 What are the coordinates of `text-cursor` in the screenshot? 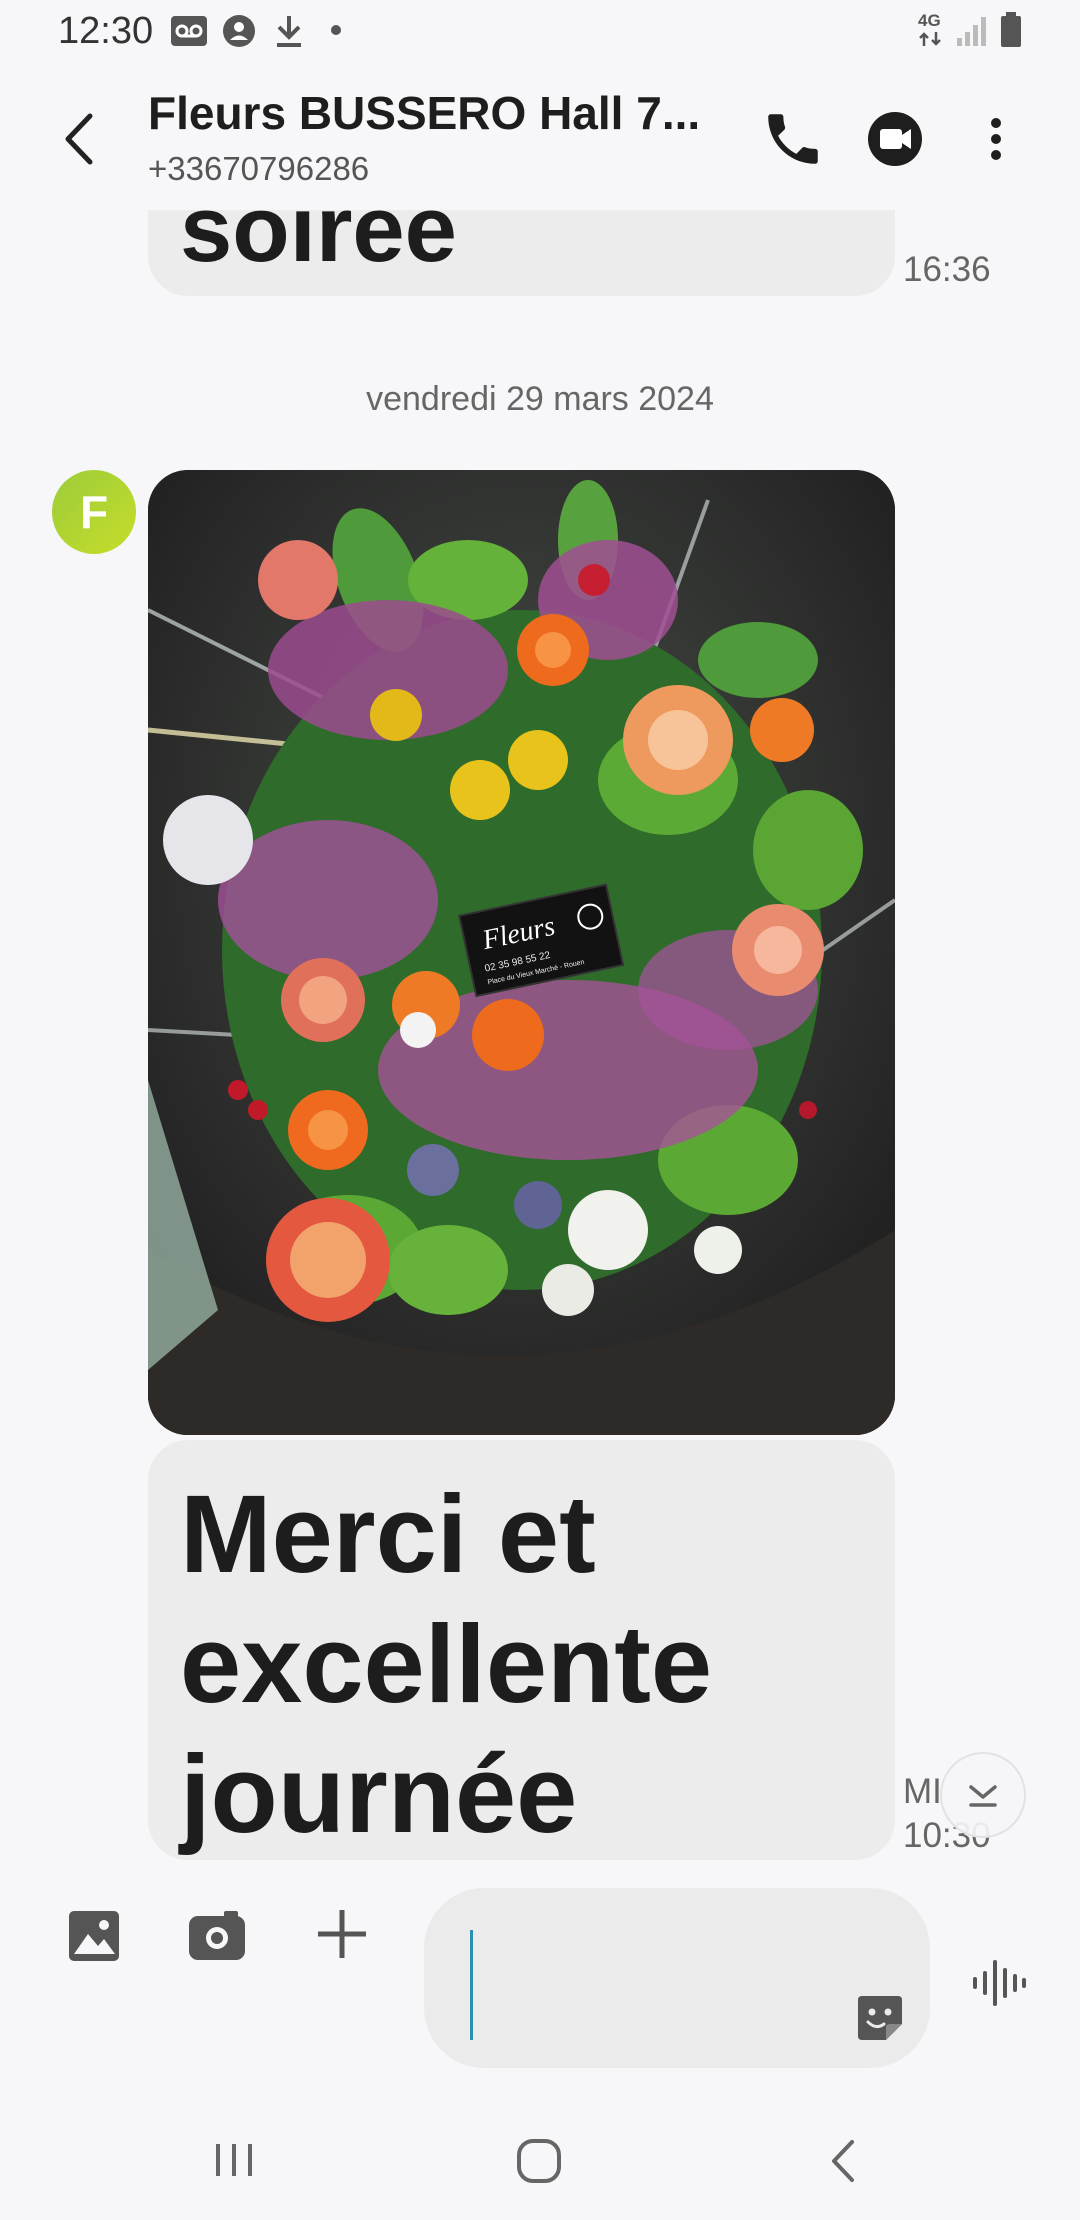 It's located at (471, 1985).